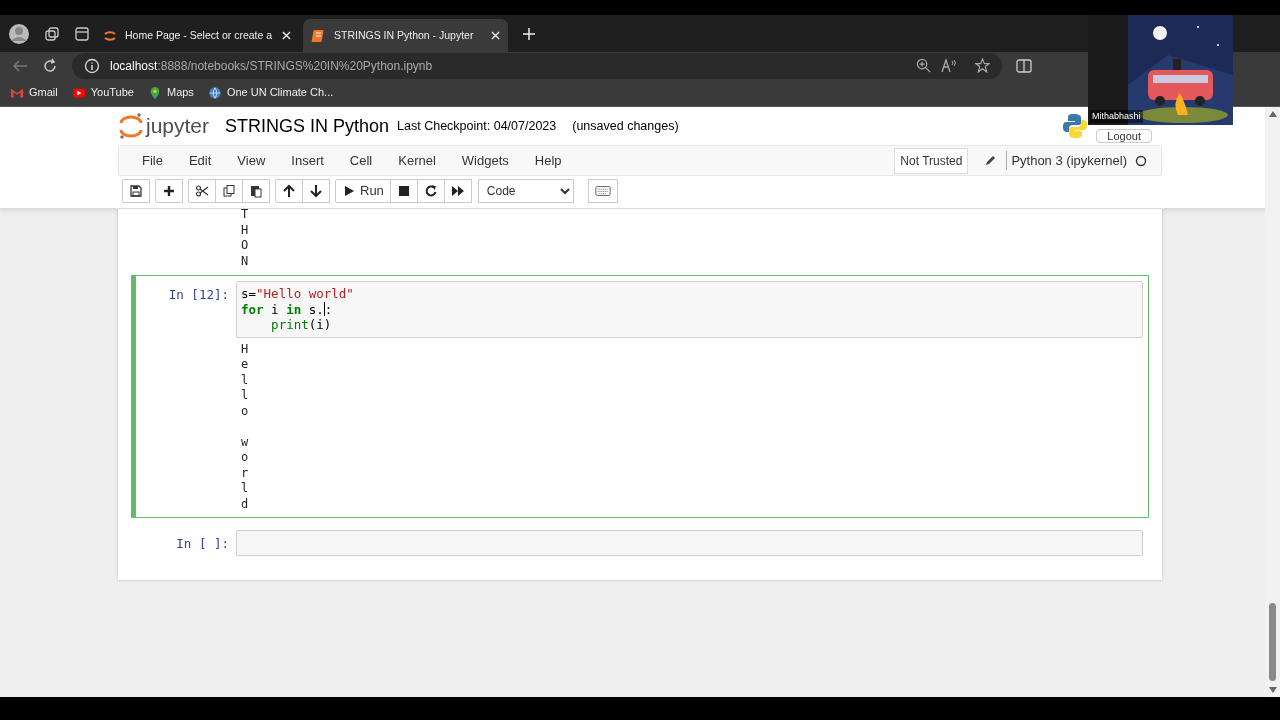  I want to click on arrow-up-button, so click(289, 191).